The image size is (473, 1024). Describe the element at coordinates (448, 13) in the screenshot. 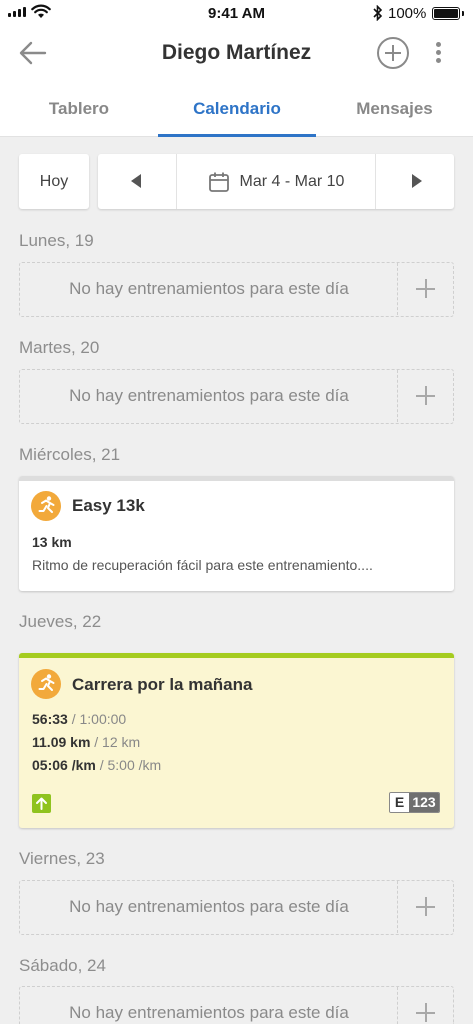

I see `battery-icon` at that location.